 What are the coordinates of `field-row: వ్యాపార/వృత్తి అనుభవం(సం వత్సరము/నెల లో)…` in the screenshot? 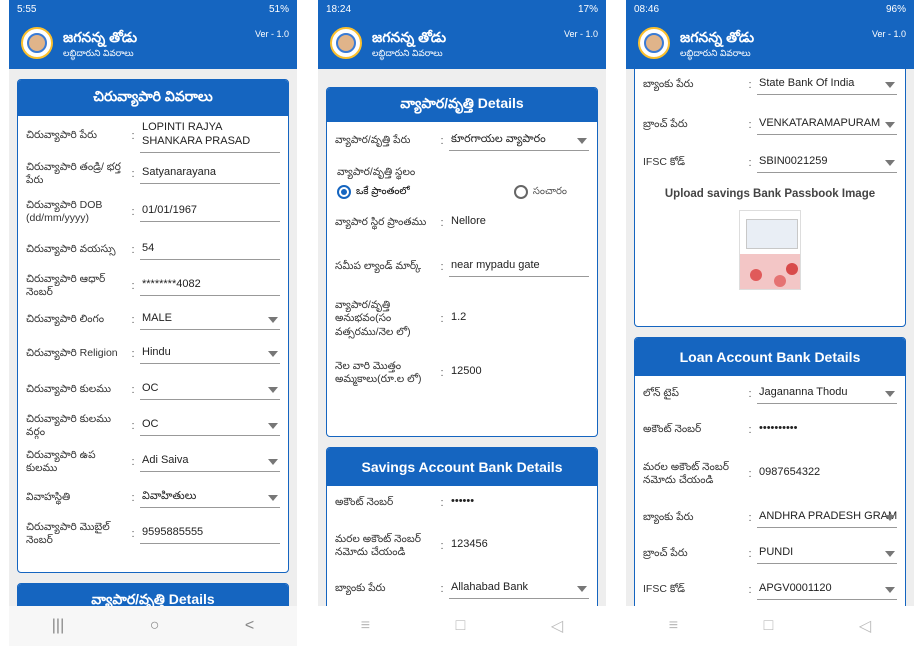 It's located at (462, 319).